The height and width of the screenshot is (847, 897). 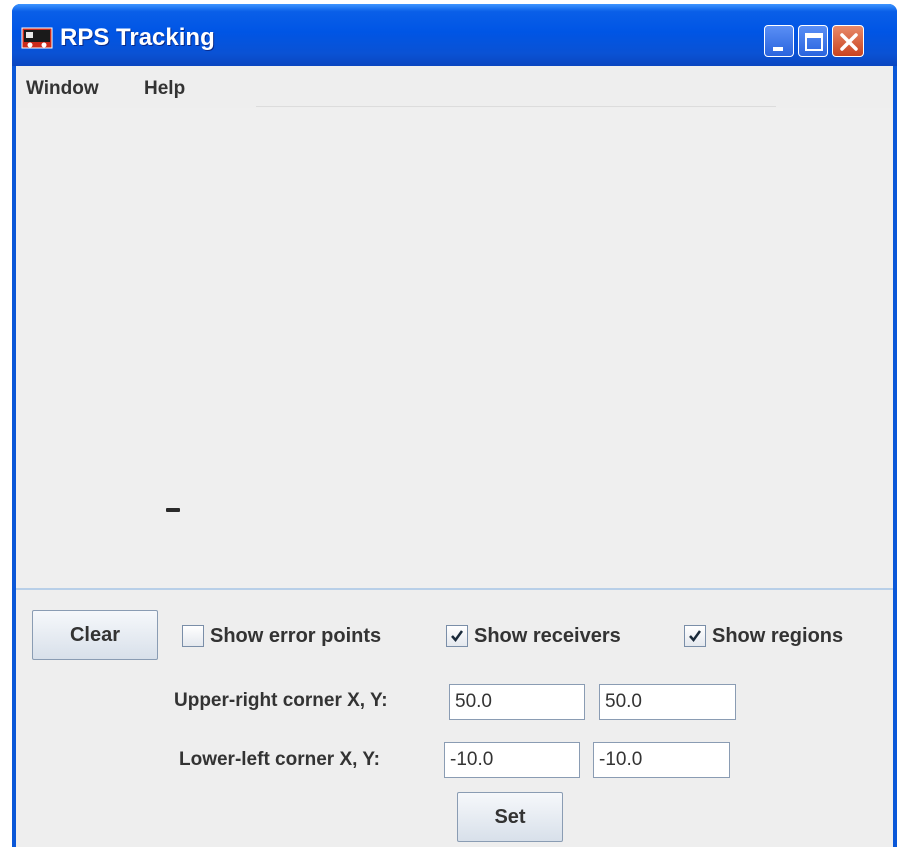 What do you see at coordinates (661, 760) in the screenshot?
I see `lower-left-y-field: -10.0` at bounding box center [661, 760].